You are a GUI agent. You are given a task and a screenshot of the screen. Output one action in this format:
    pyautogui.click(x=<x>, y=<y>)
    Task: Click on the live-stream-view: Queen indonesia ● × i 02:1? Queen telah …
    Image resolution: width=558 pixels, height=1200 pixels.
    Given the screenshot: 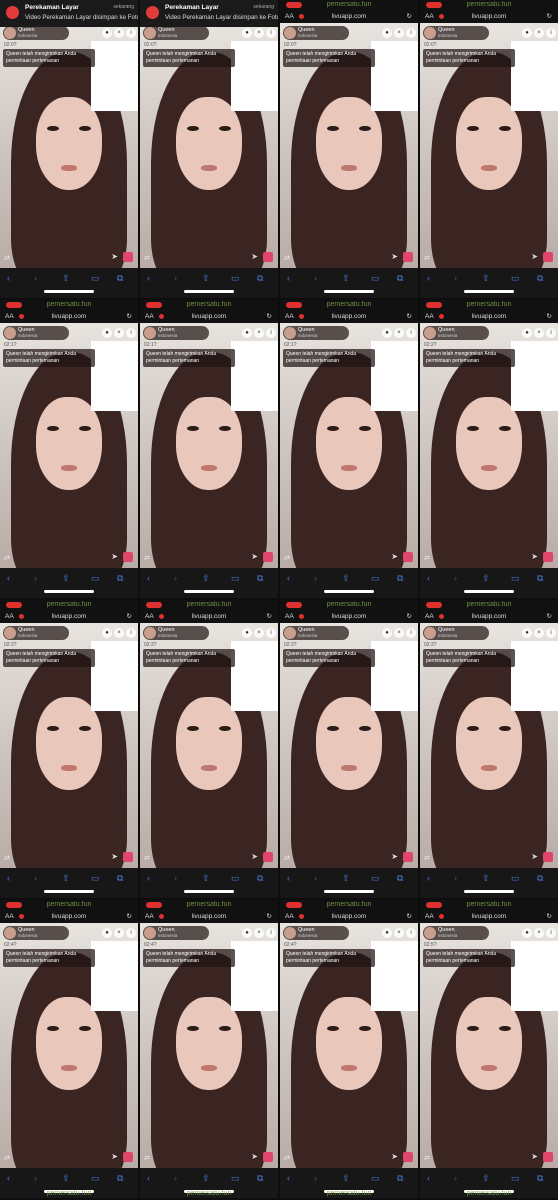 What is the action you would take?
    pyautogui.click(x=209, y=445)
    